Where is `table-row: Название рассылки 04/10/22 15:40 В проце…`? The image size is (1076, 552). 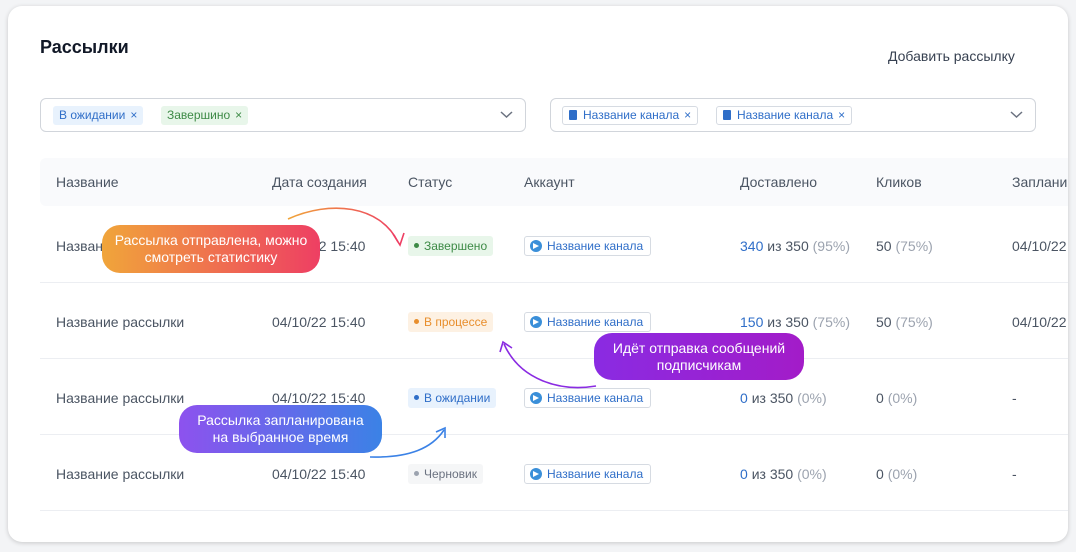 table-row: Название рассылки 04/10/22 15:40 В проце… is located at coordinates (554, 320).